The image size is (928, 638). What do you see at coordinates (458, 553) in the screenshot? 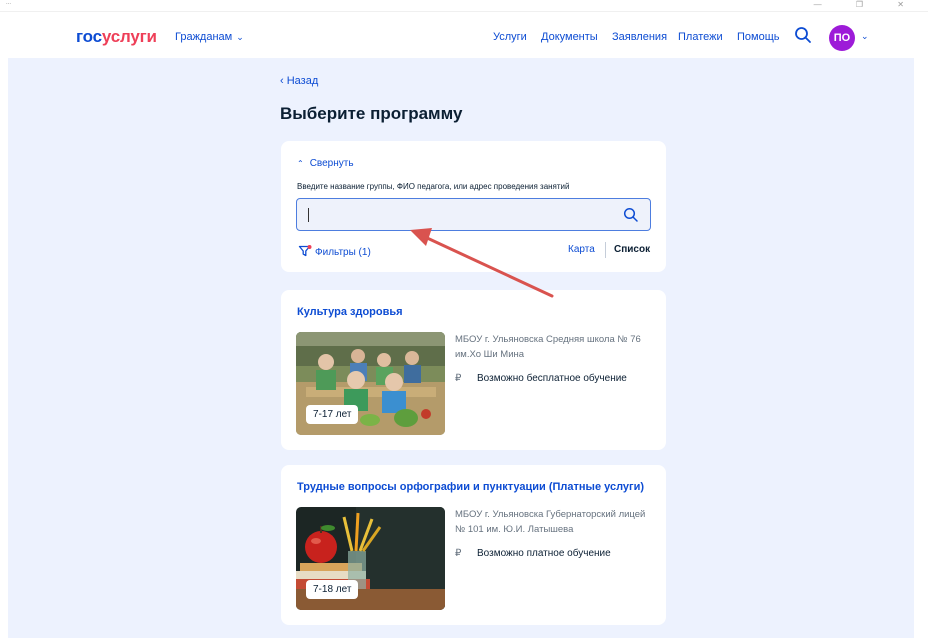
I see `ruble-icon: ₽` at bounding box center [458, 553].